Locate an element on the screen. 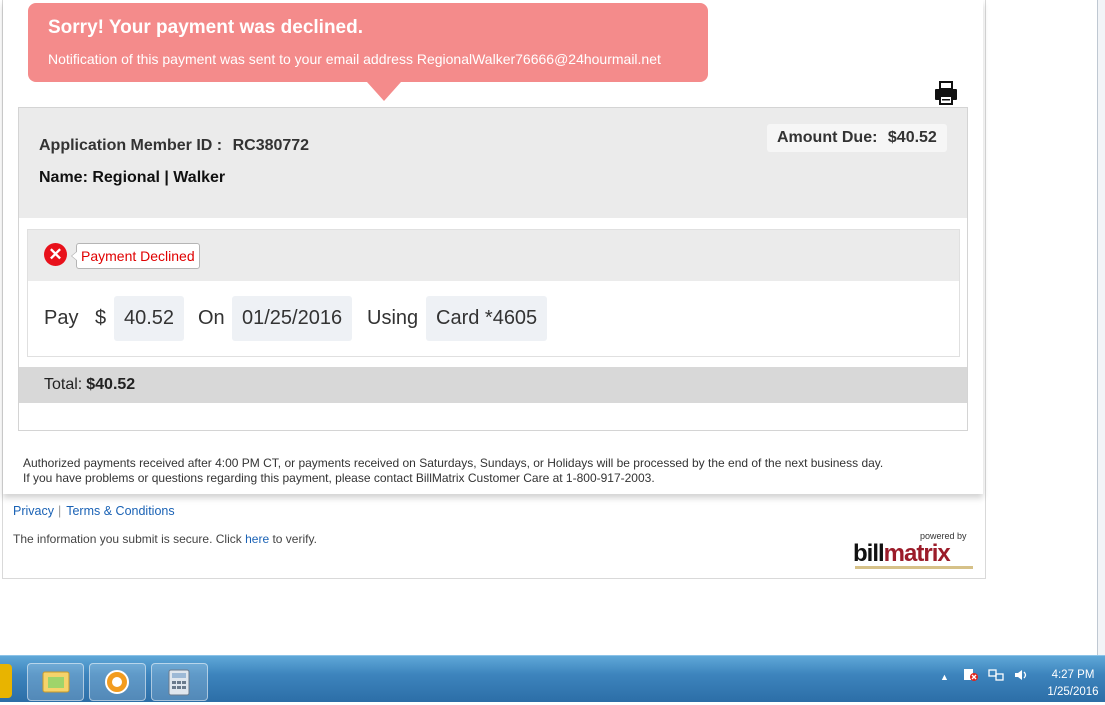 This screenshot has height=705, width=1105. browser-icon is located at coordinates (117, 682).